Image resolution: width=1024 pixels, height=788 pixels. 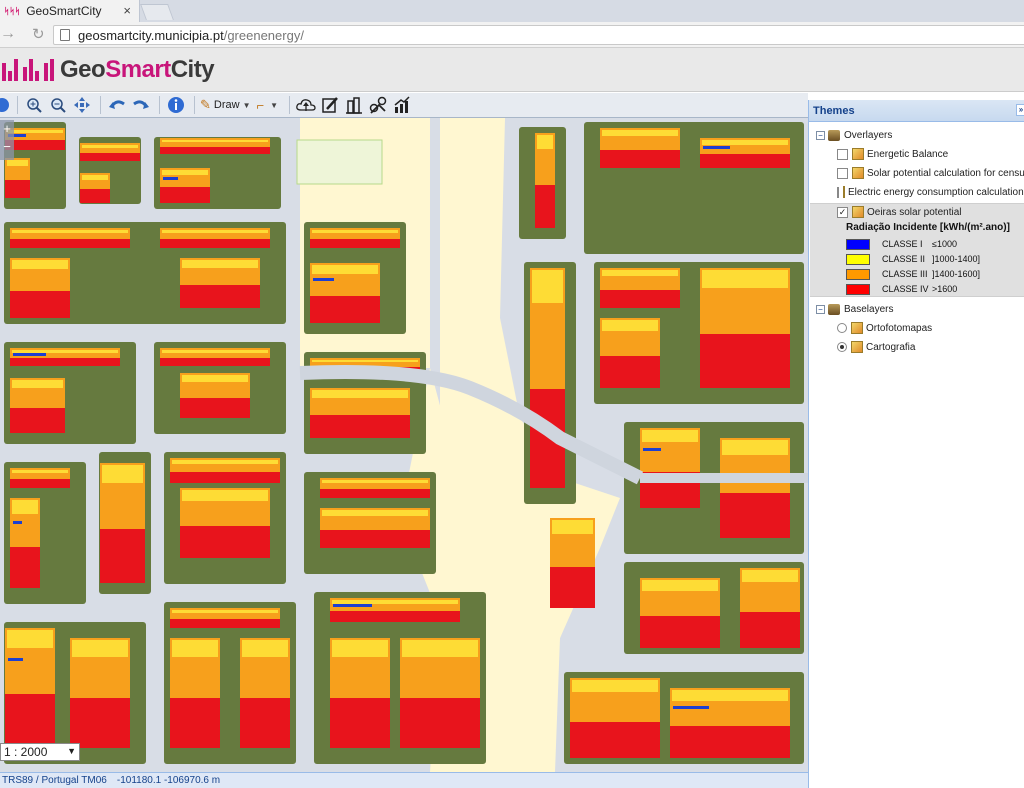 I want to click on zoom-control: + −, so click(x=7, y=140).